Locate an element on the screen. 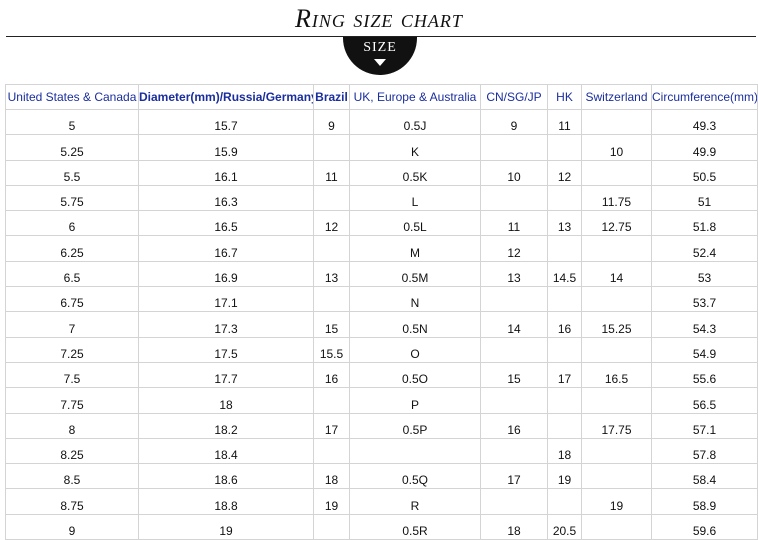  cell-switzerland: 10 is located at coordinates (616, 147).